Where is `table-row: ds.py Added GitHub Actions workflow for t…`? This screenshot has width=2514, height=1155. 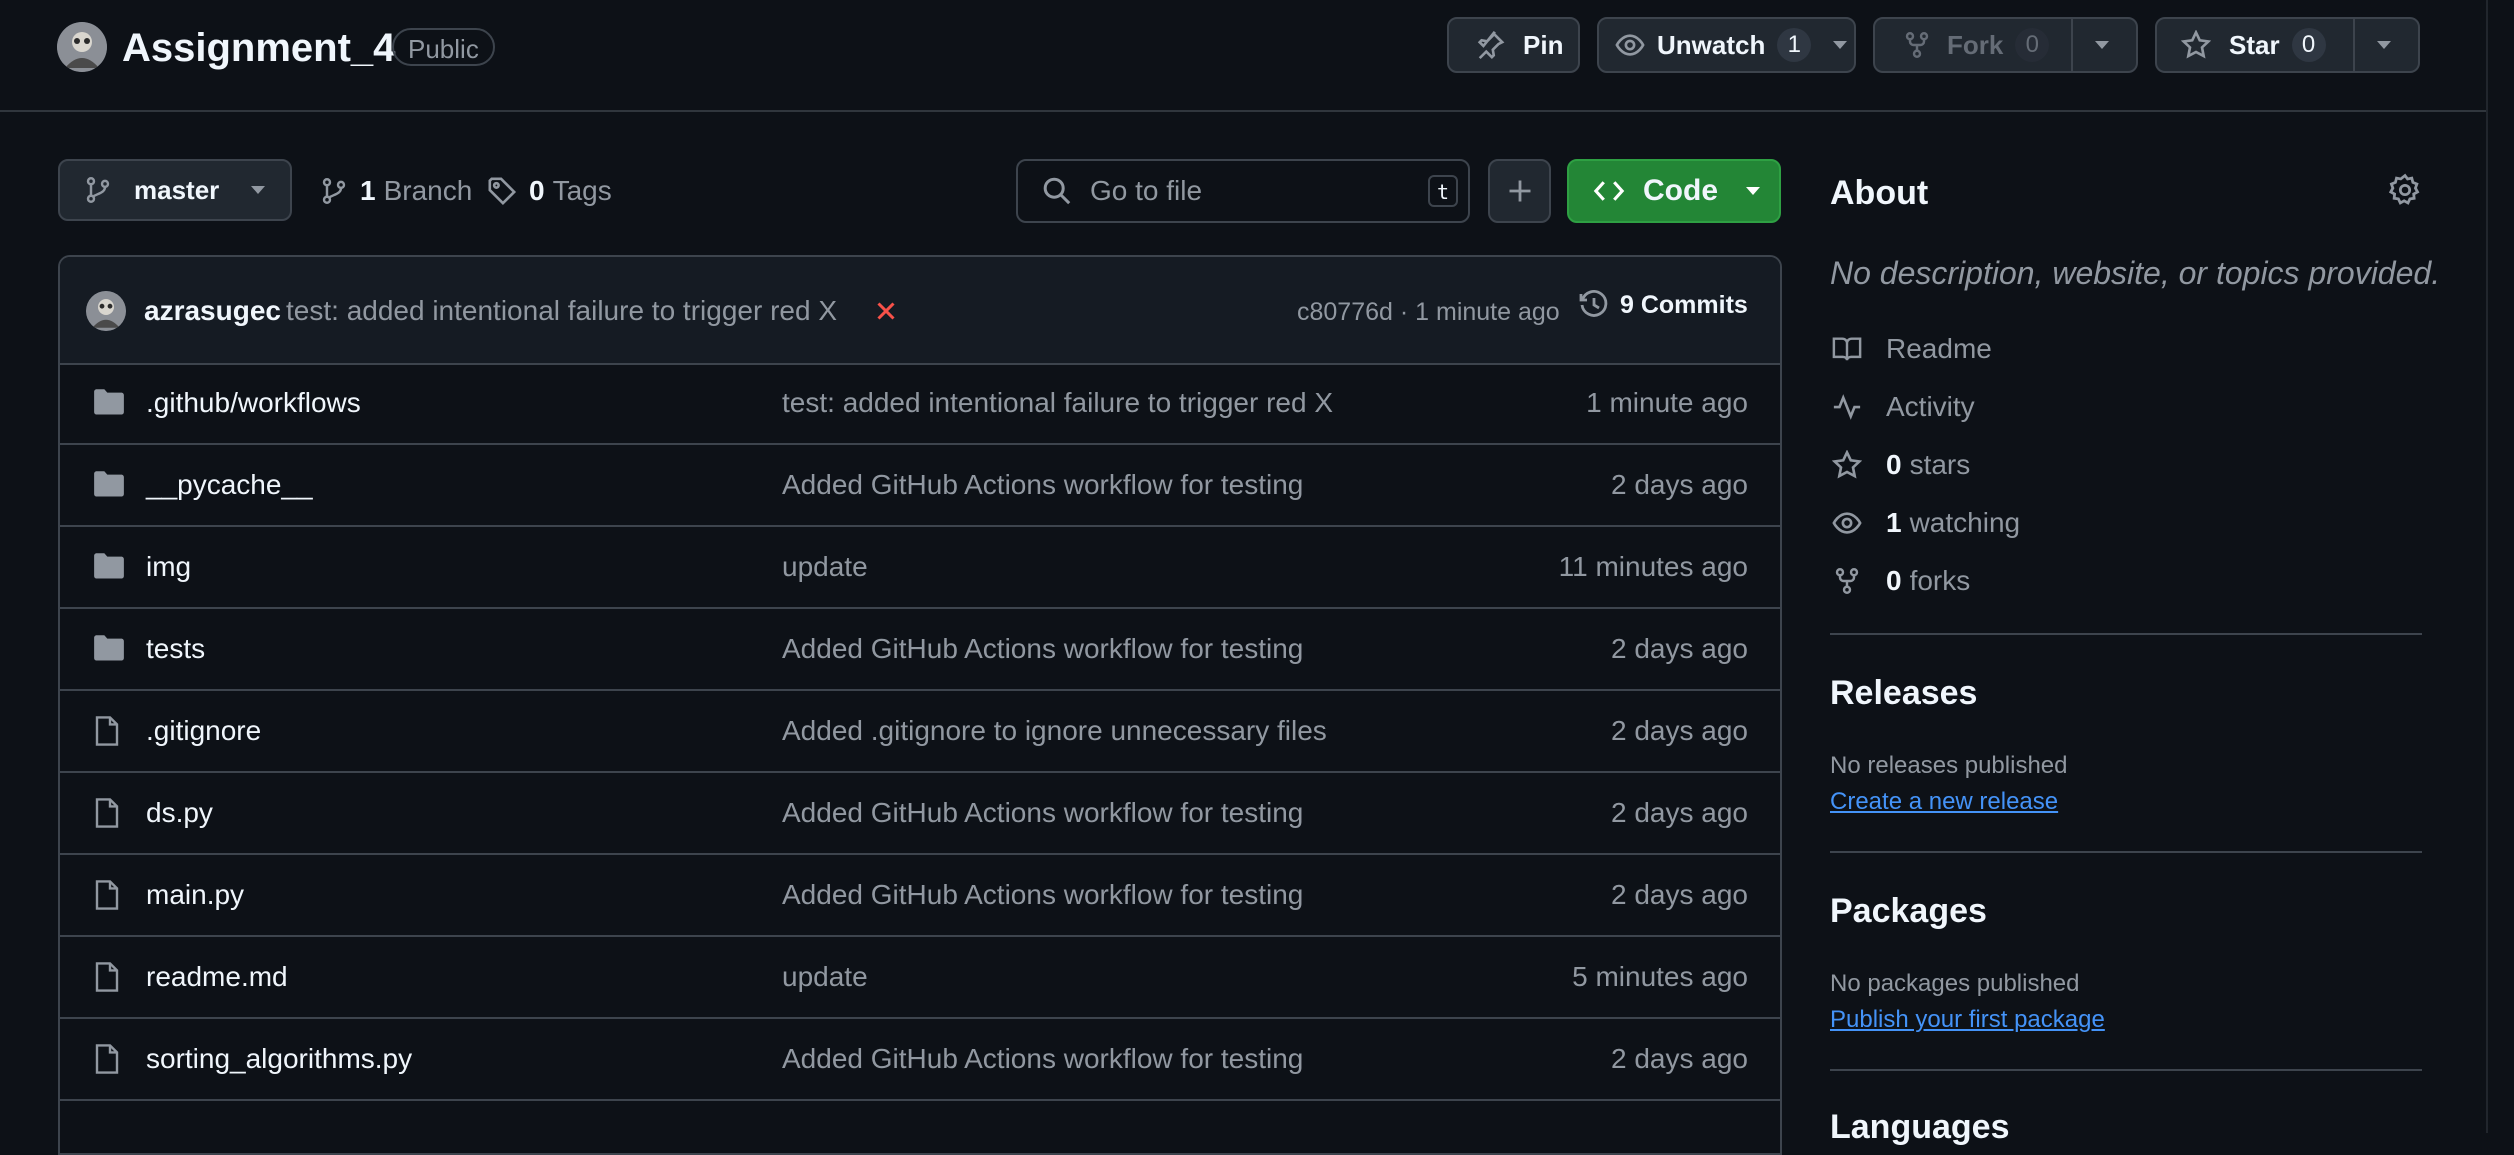 table-row: ds.py Added GitHub Actions workflow for t… is located at coordinates (920, 814).